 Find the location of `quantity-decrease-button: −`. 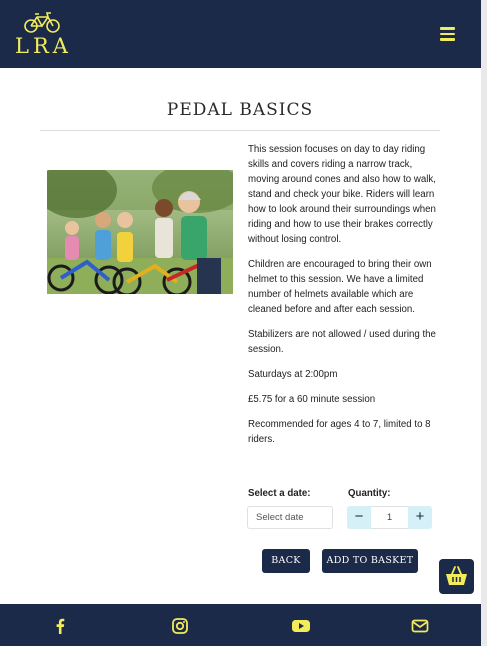

quantity-decrease-button: − is located at coordinates (359, 517).